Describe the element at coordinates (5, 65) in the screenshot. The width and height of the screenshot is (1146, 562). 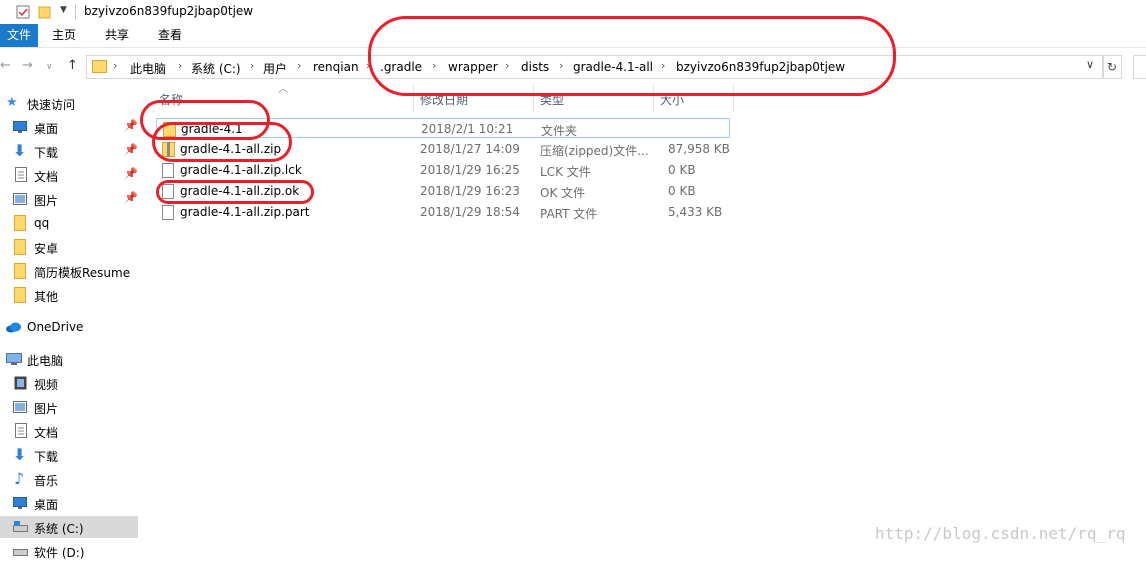
I see `back-icon: ←` at that location.